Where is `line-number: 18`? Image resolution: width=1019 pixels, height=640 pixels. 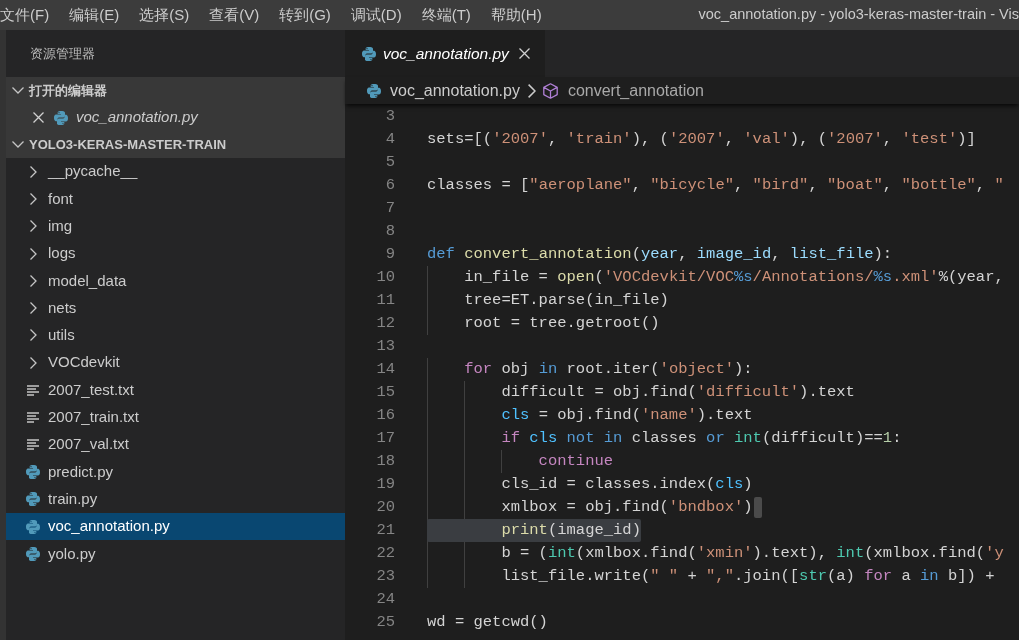
line-number: 18 is located at coordinates (385, 461).